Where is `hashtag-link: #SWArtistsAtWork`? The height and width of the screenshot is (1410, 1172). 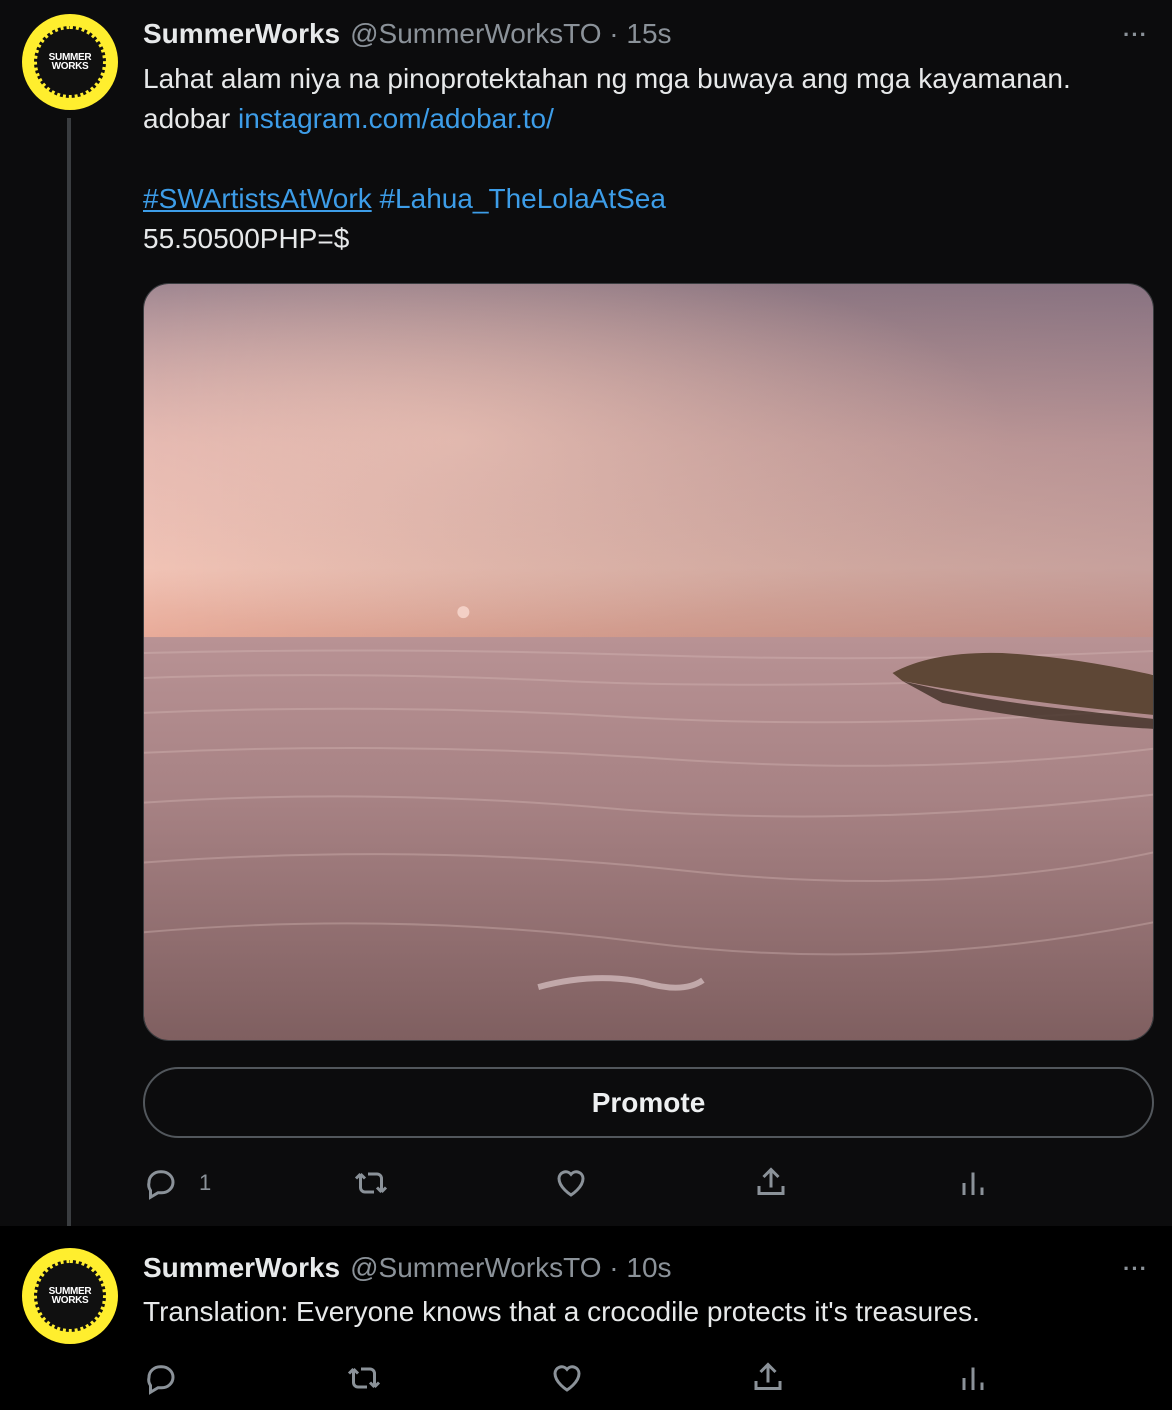
hashtag-link: #SWArtistsAtWork is located at coordinates (257, 198).